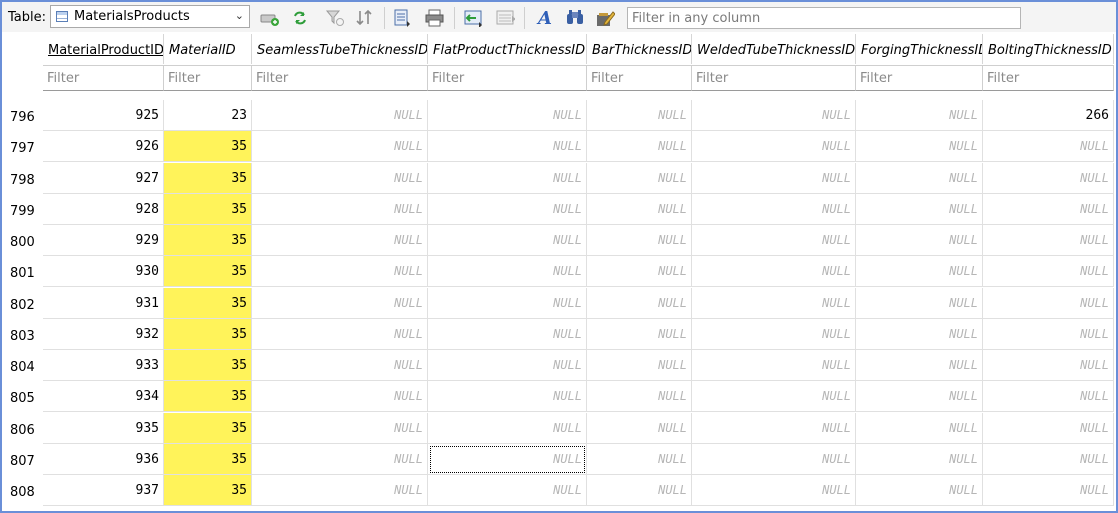 The height and width of the screenshot is (513, 1118). Describe the element at coordinates (22, 271) in the screenshot. I see `row-number: 801` at that location.